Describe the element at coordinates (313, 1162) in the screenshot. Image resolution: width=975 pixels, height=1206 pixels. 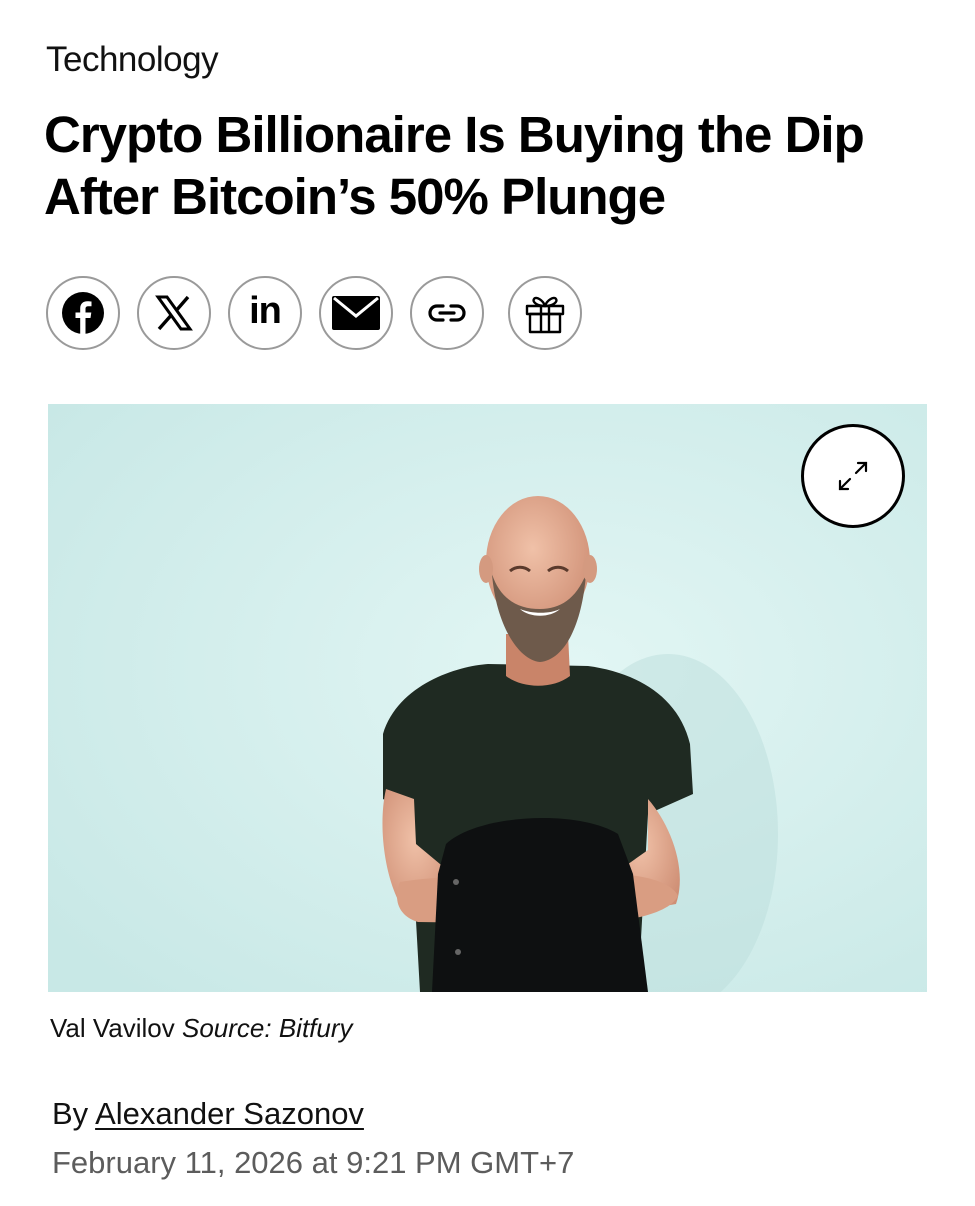
I see `publish-date: February 11, 2026 at 9:21 PM GMT+7` at that location.